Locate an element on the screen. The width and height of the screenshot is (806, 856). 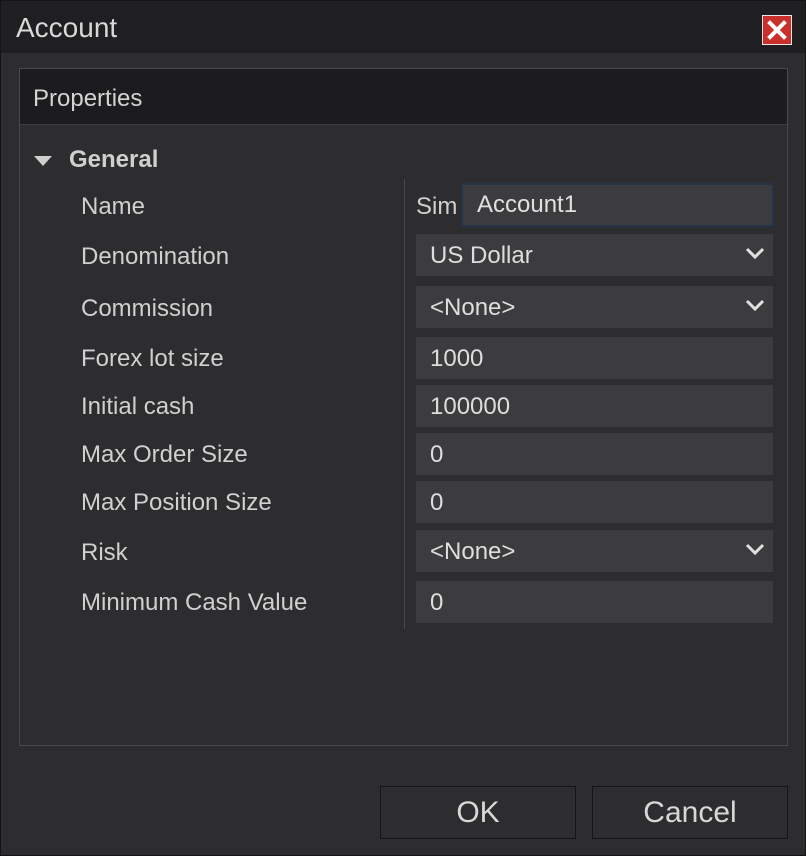
forex-lot-size-value: 1000 is located at coordinates (457, 358).